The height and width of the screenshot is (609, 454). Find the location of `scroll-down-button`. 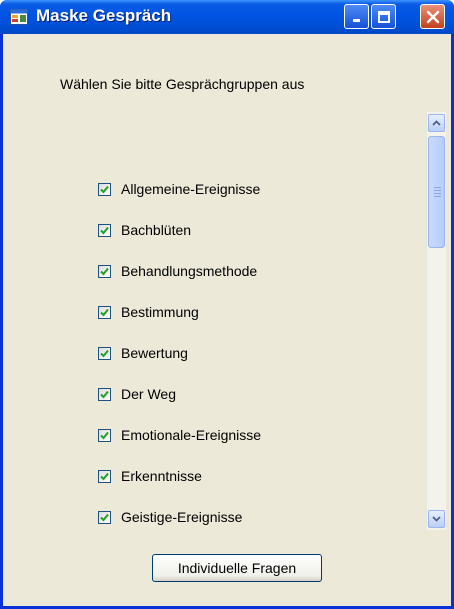

scroll-down-button is located at coordinates (436, 519).